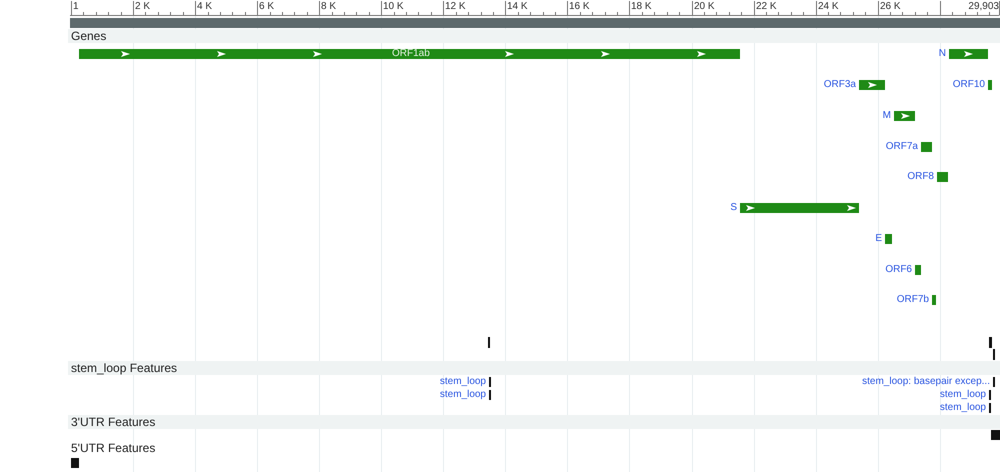  What do you see at coordinates (890, 7) in the screenshot?
I see `ruler-label: 26 K` at bounding box center [890, 7].